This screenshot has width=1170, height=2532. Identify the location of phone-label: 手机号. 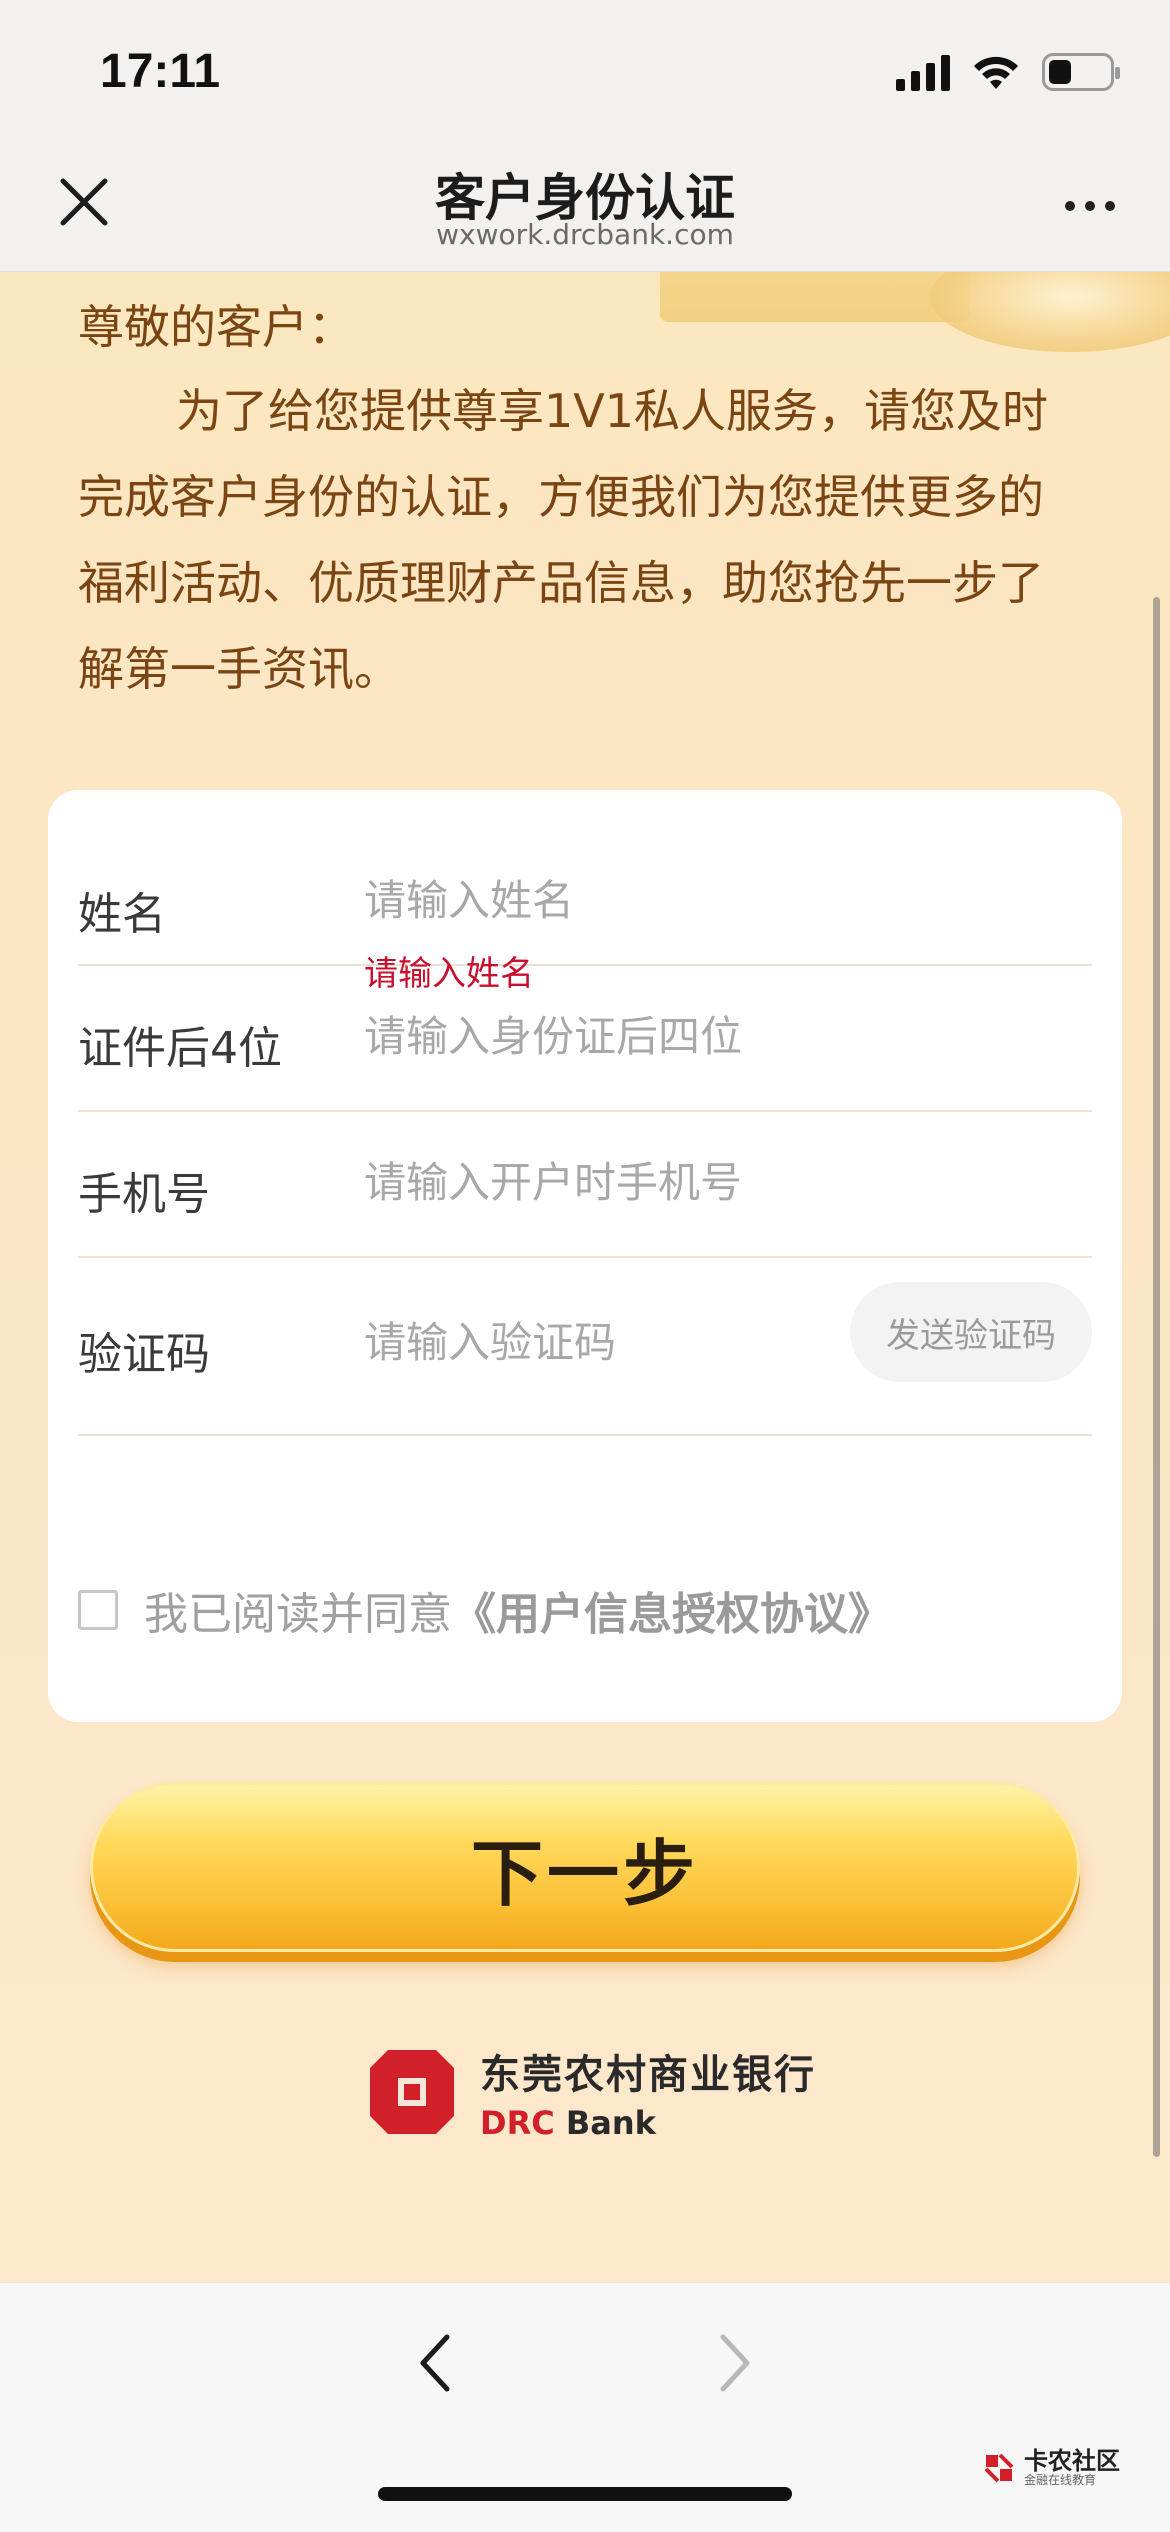
(144, 1194).